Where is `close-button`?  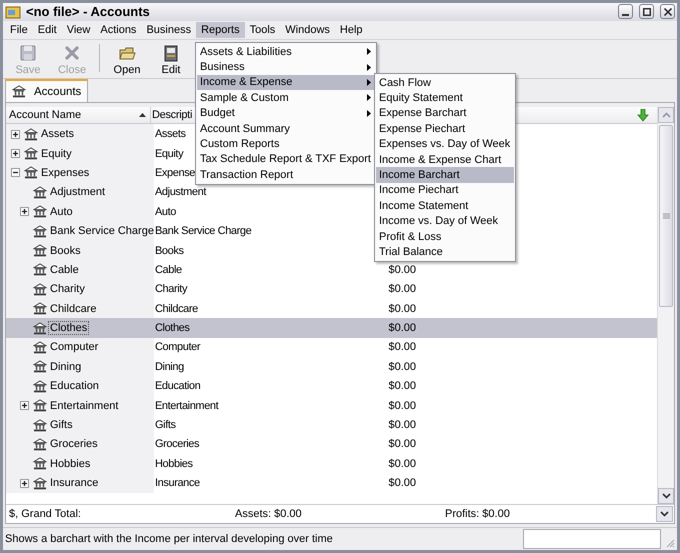
close-button is located at coordinates (667, 12).